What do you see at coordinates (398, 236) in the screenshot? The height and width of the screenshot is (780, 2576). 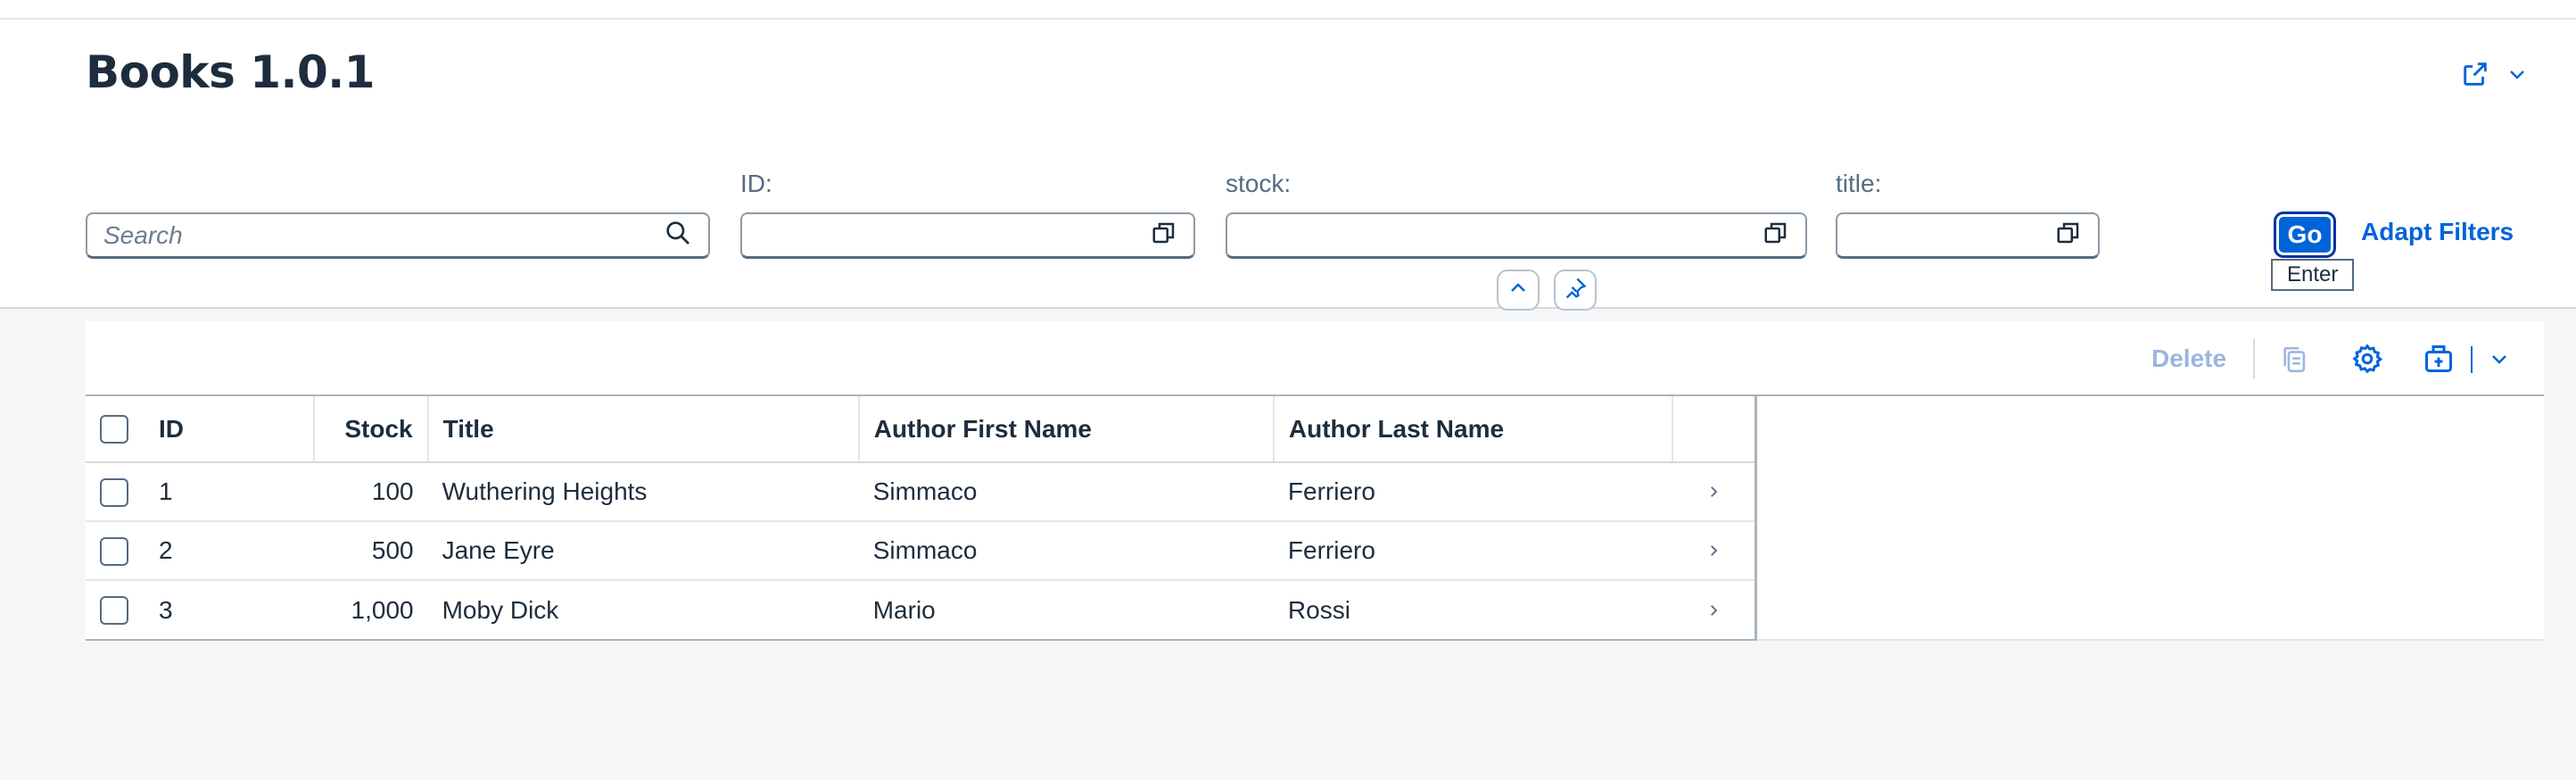 I see `search-input: Search` at bounding box center [398, 236].